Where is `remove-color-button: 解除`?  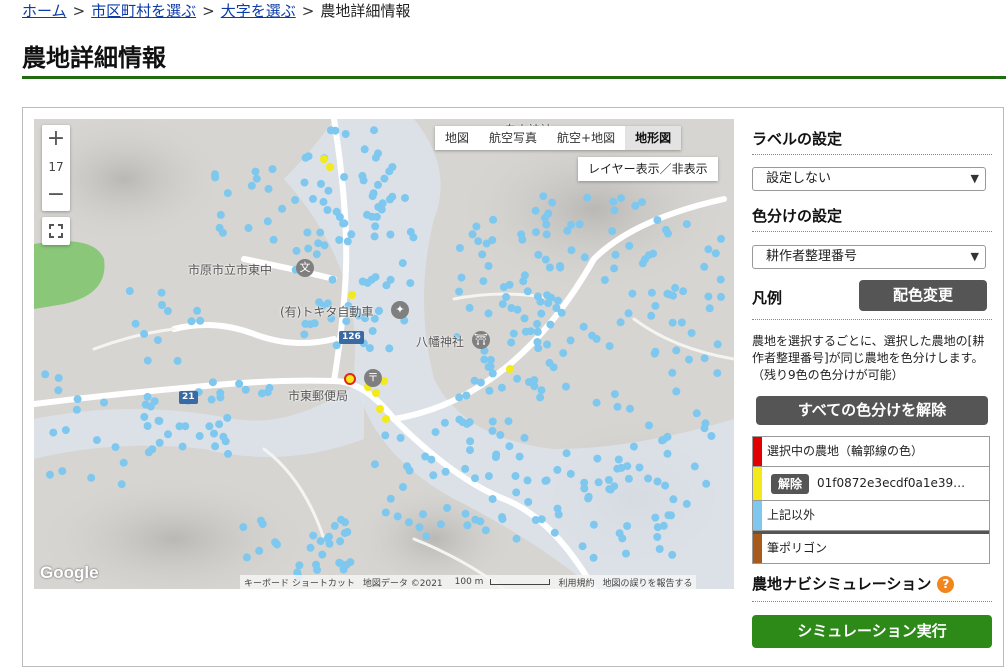
remove-color-button: 解除 is located at coordinates (790, 483).